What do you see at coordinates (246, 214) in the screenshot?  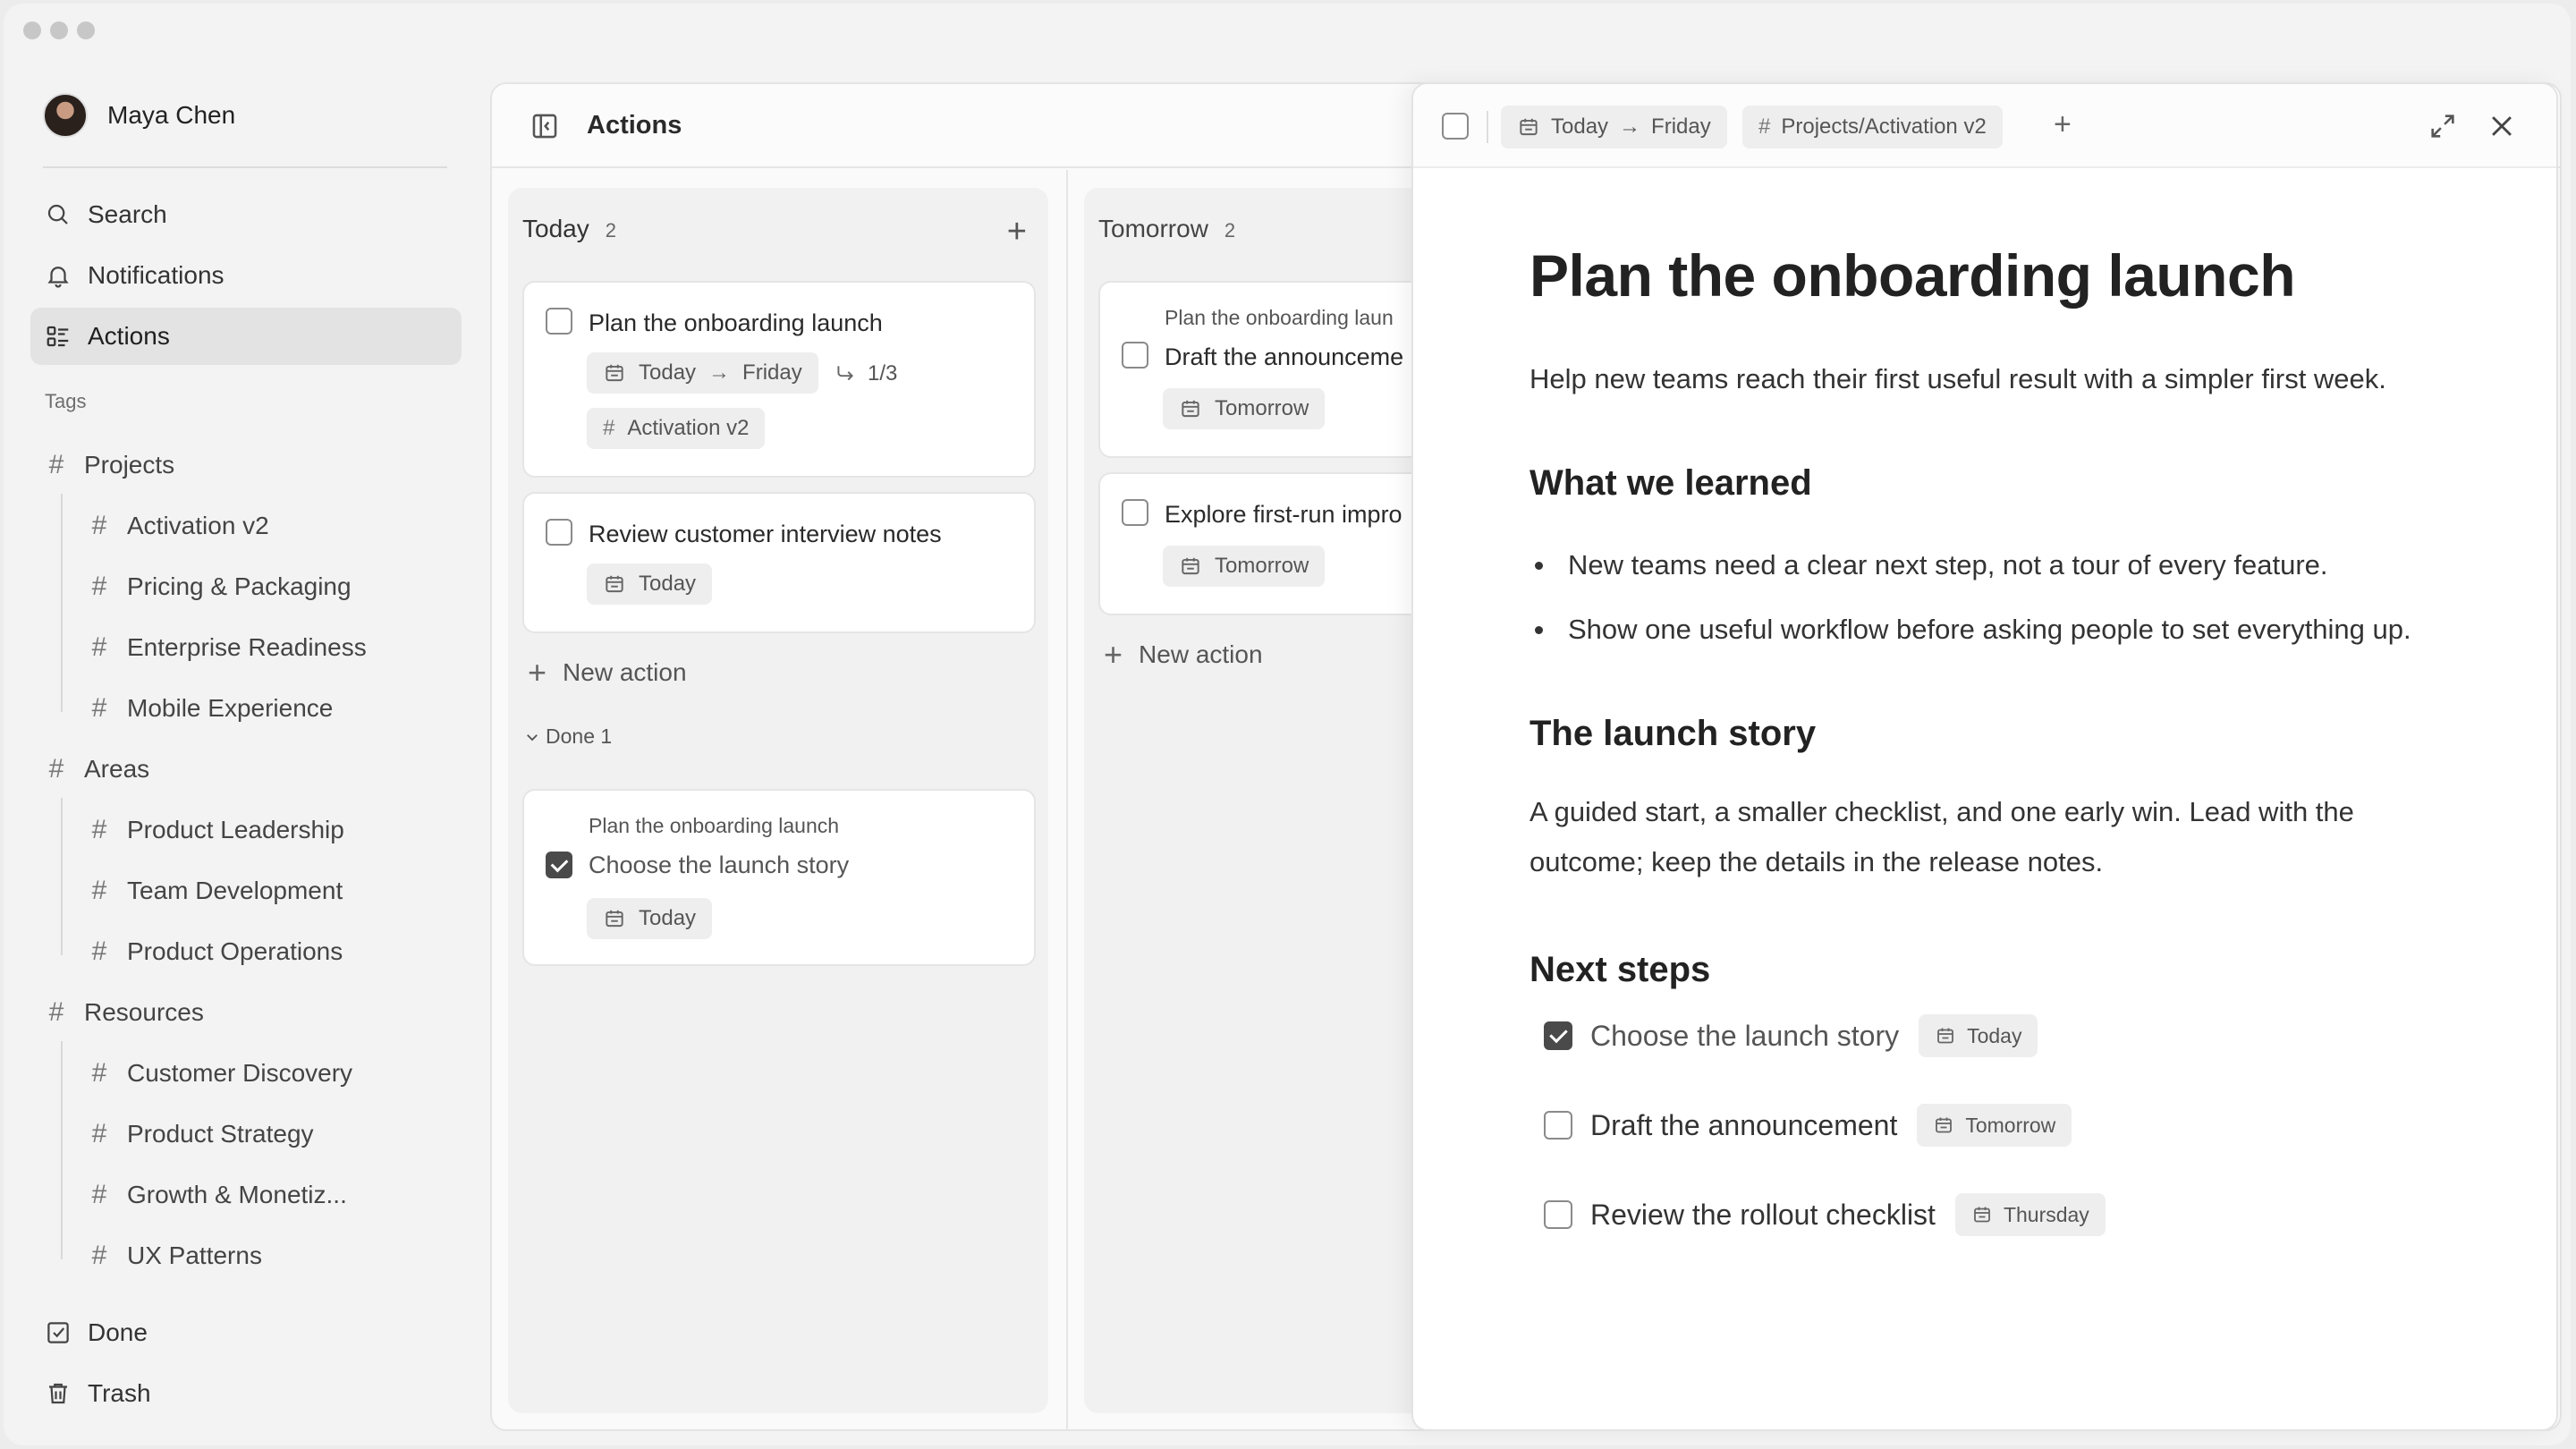 I see `sidebar-item-search: Search` at bounding box center [246, 214].